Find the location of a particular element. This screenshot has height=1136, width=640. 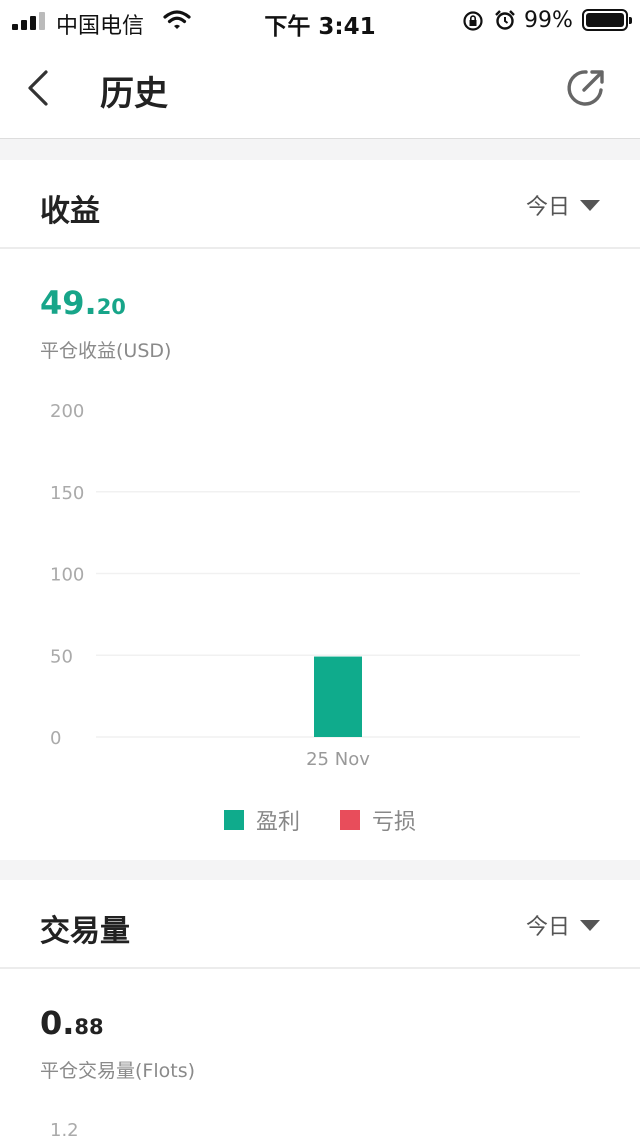

legend-item: 亏损 is located at coordinates (378, 820).